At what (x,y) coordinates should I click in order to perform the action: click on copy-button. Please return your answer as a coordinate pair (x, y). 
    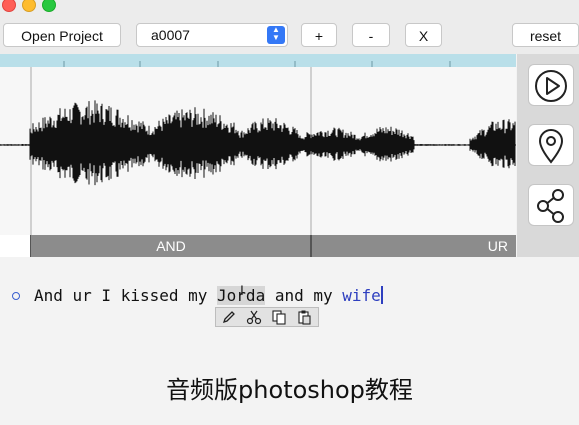
    Looking at the image, I should click on (279, 317).